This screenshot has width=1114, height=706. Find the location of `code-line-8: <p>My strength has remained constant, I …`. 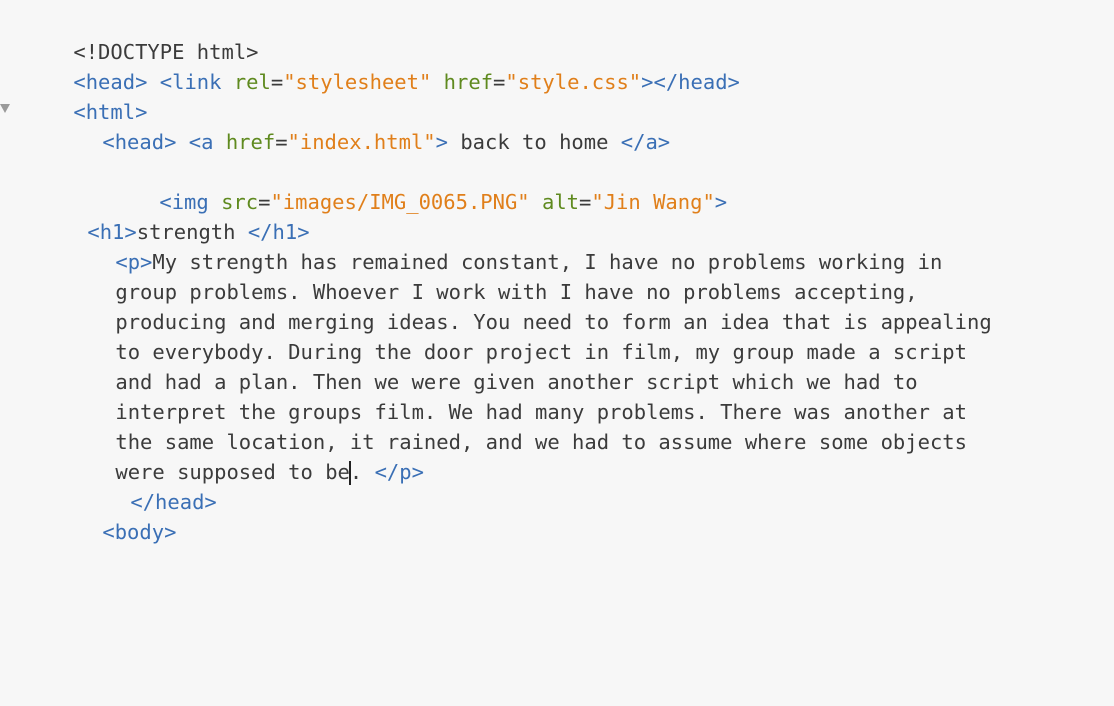

code-line-8: <p>My strength has remained constant, I … is located at coordinates (504, 245).